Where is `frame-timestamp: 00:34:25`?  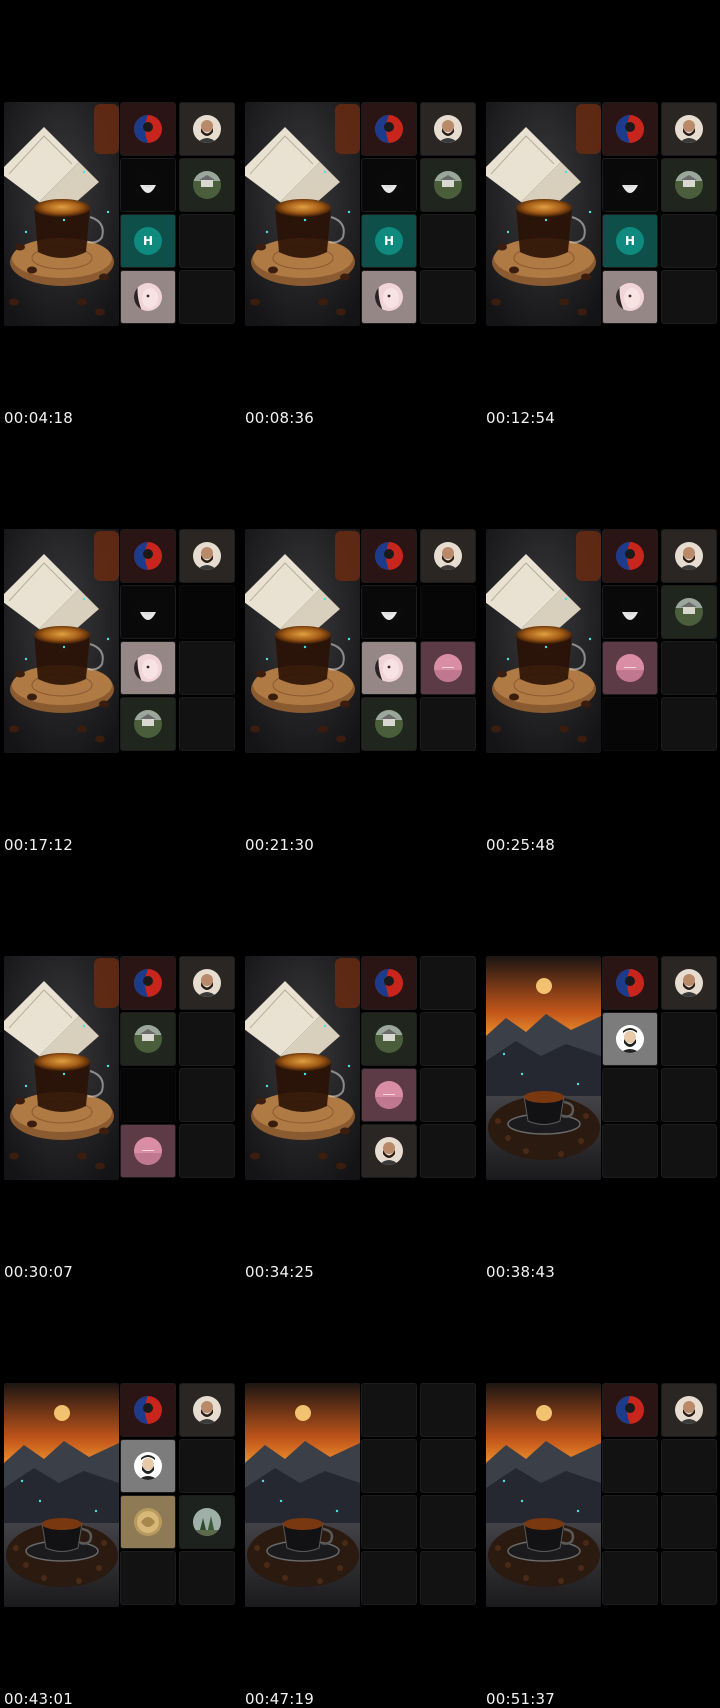
frame-timestamp: 00:34:25 is located at coordinates (279, 1272).